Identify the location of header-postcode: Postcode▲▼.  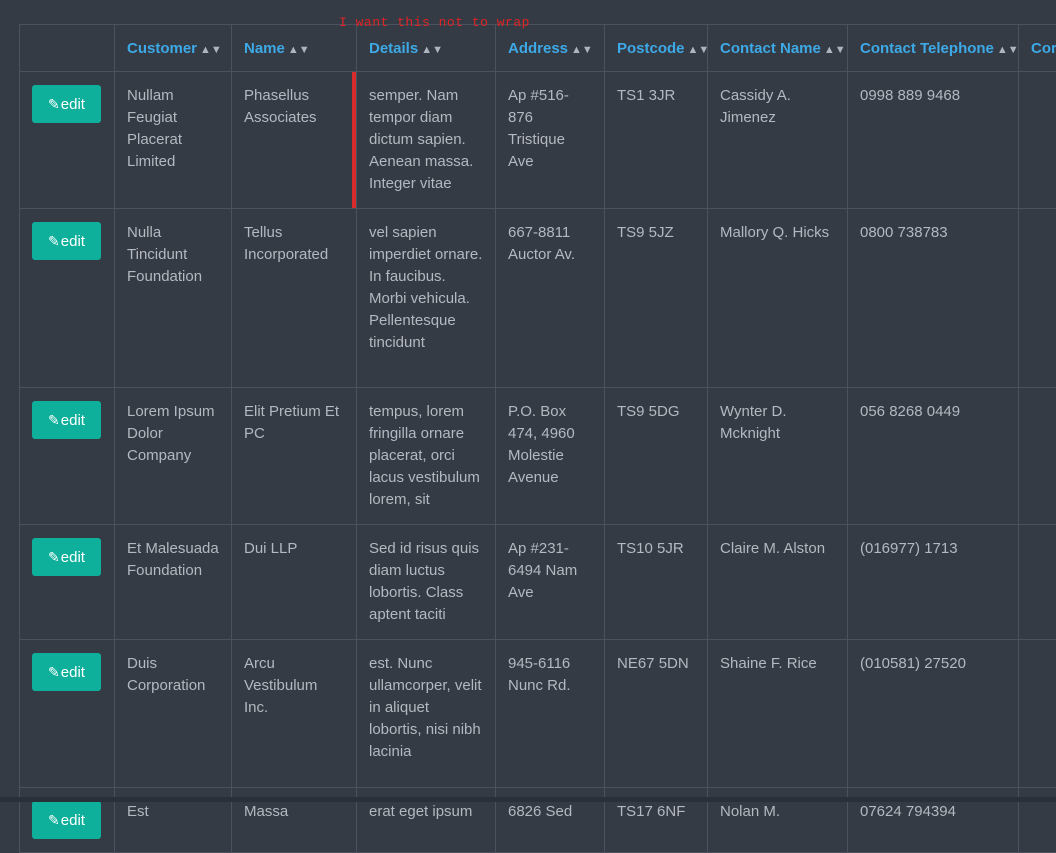
(656, 48).